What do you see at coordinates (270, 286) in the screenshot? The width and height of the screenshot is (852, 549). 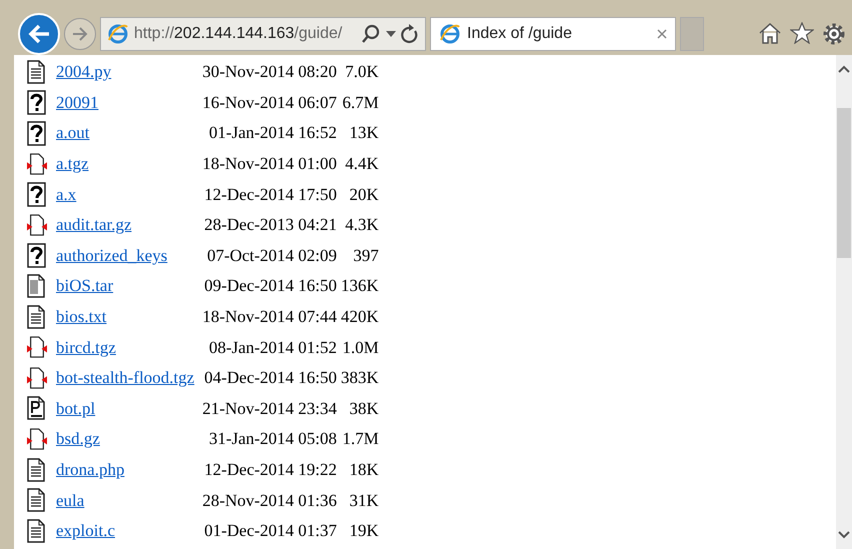 I see `modified-date: 09-Dec-2014 16:50` at bounding box center [270, 286].